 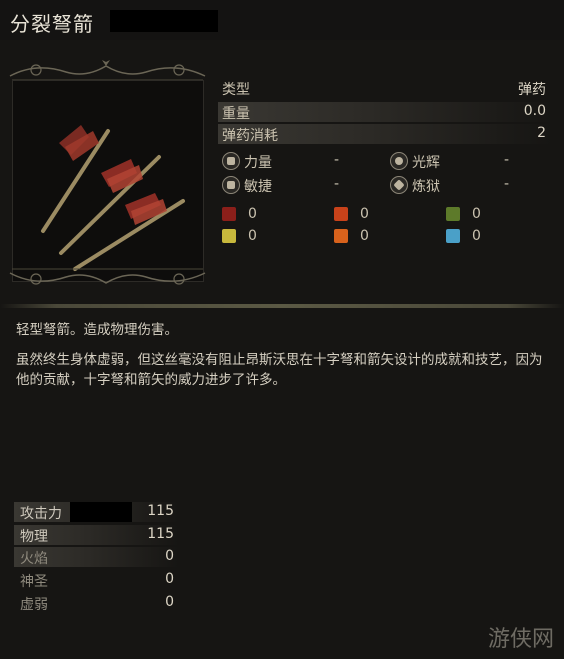 I want to click on split-bolt-icon, so click(x=113, y=198).